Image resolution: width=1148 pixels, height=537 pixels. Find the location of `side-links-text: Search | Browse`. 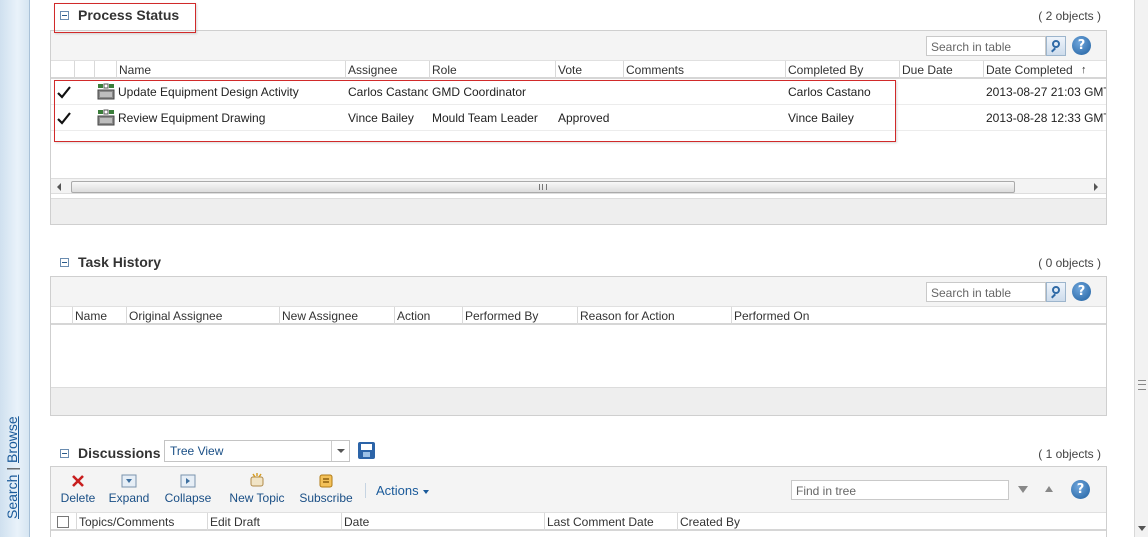

side-links-text: Search | Browse is located at coordinates (12, 467).